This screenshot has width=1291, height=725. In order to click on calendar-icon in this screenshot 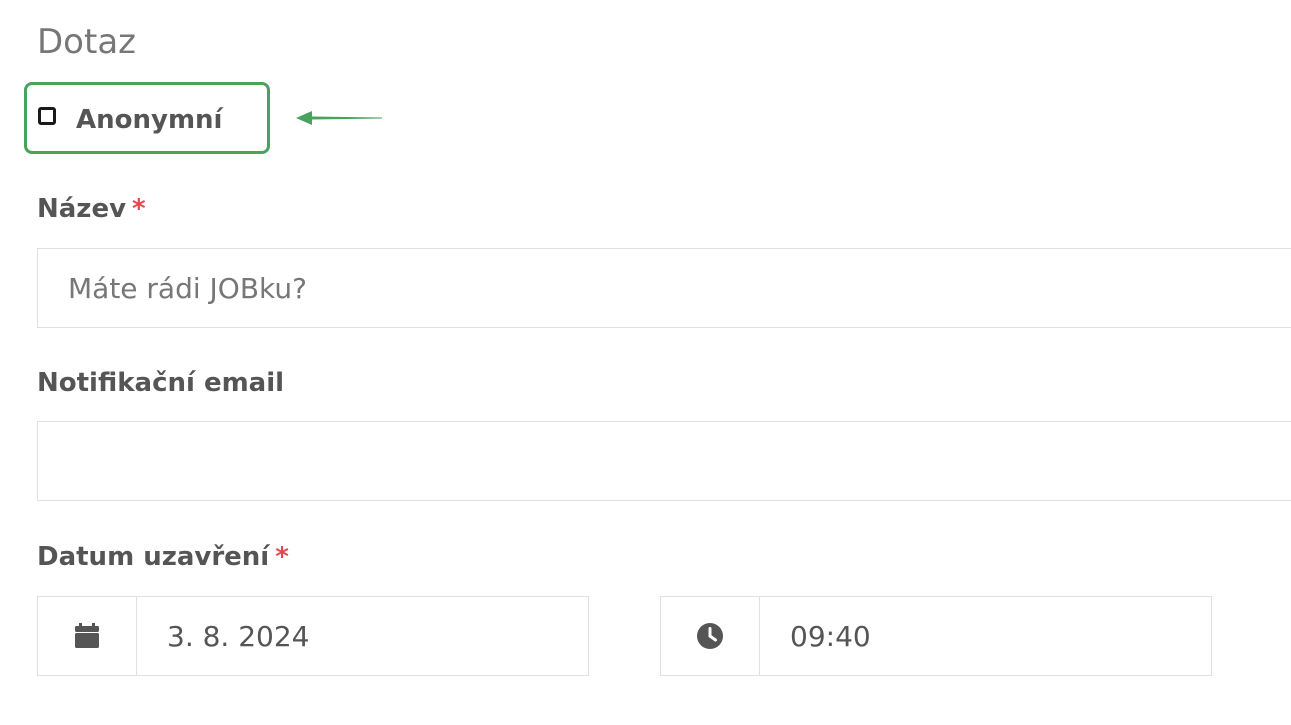, I will do `click(87, 635)`.